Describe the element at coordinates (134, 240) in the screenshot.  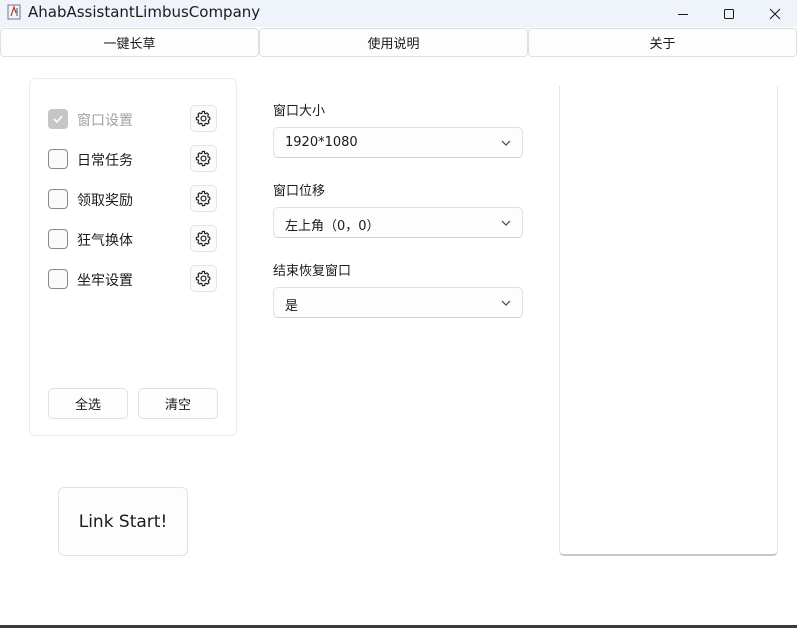
I see `task-row-lunacy-exchange: 狂气换体` at that location.